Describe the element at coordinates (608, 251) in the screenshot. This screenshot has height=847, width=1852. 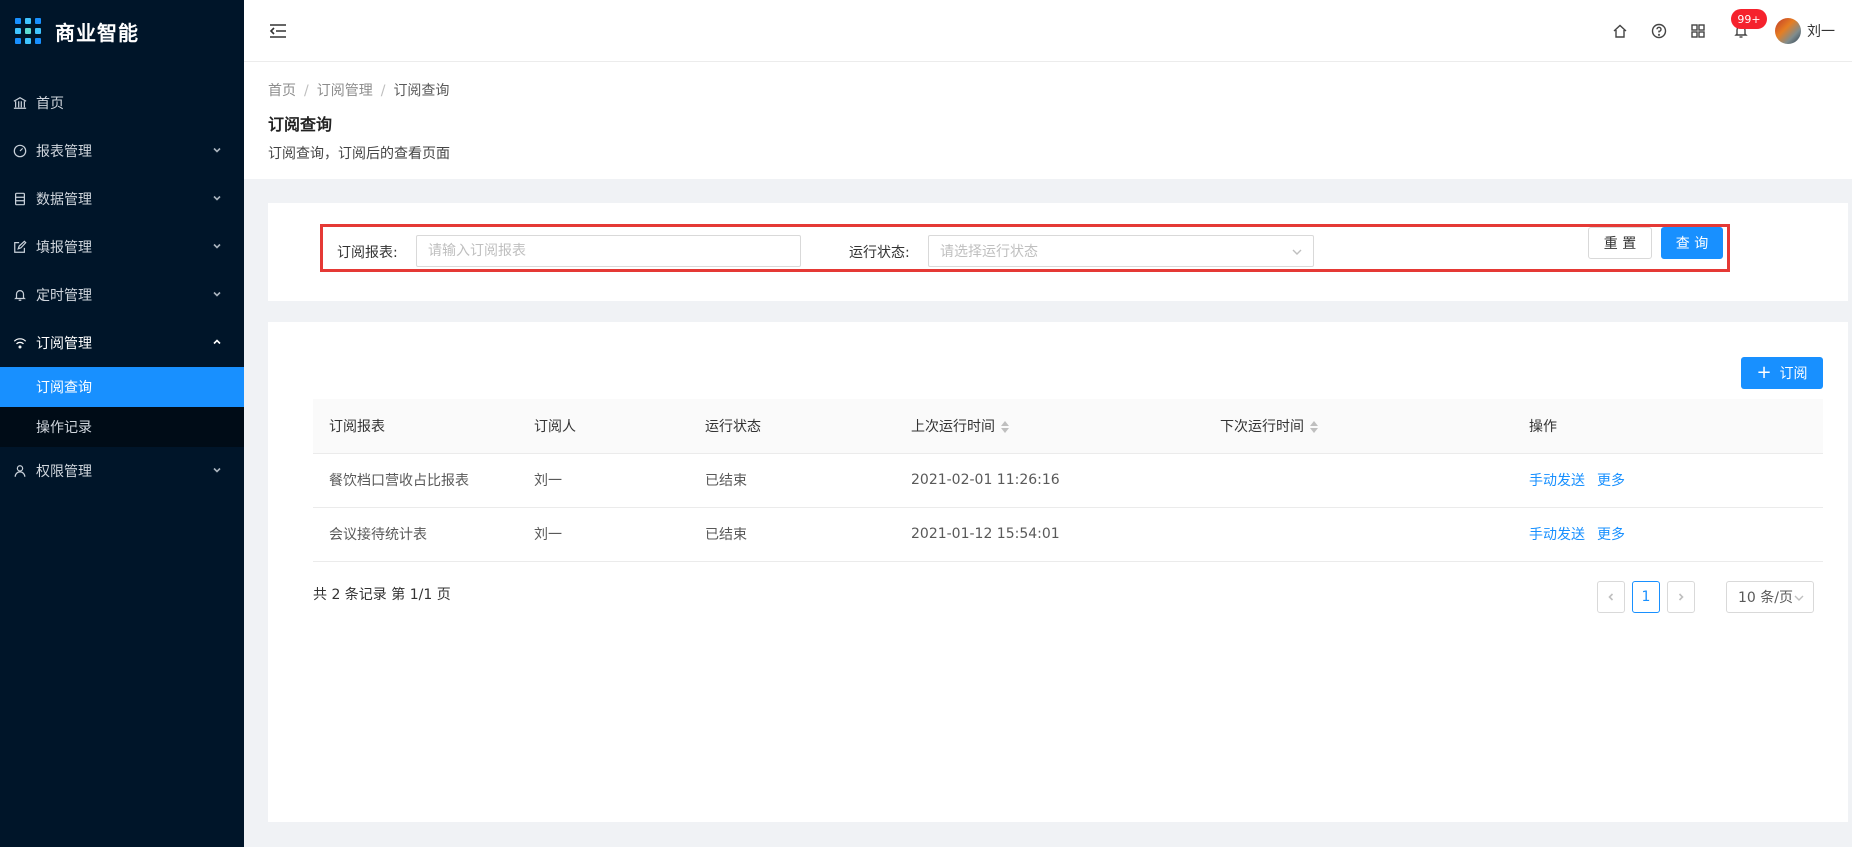
I see `report-search-input` at that location.